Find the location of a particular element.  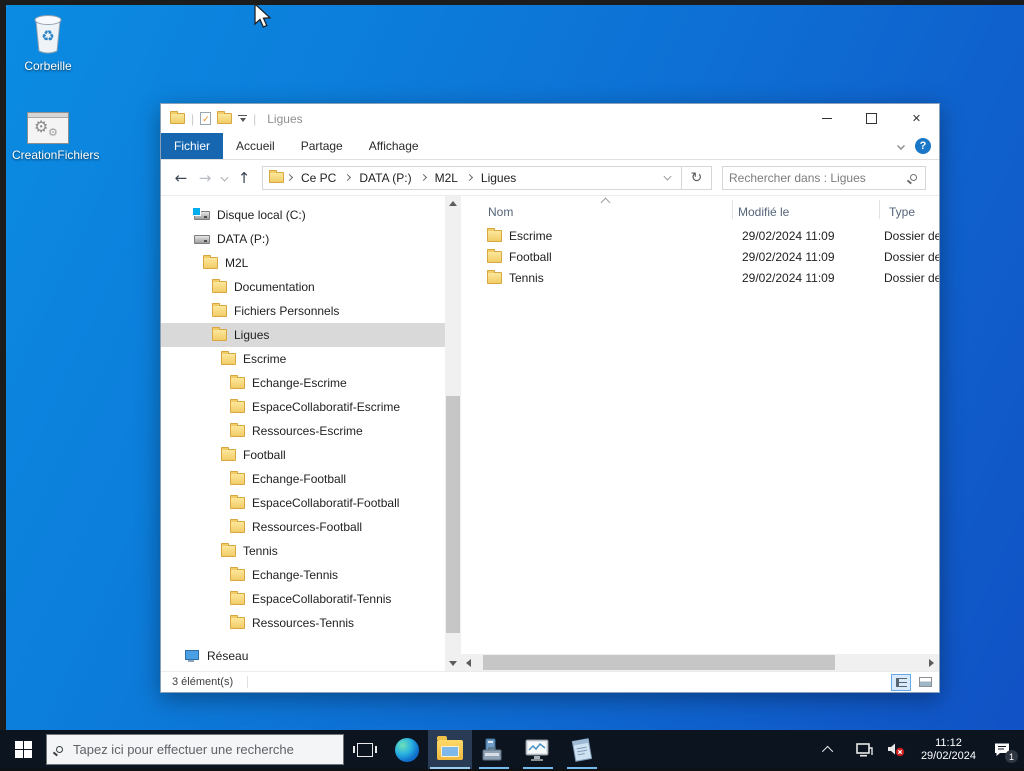

tree-item-ressources-escrime: Ressources-Escrime is located at coordinates (303, 431).